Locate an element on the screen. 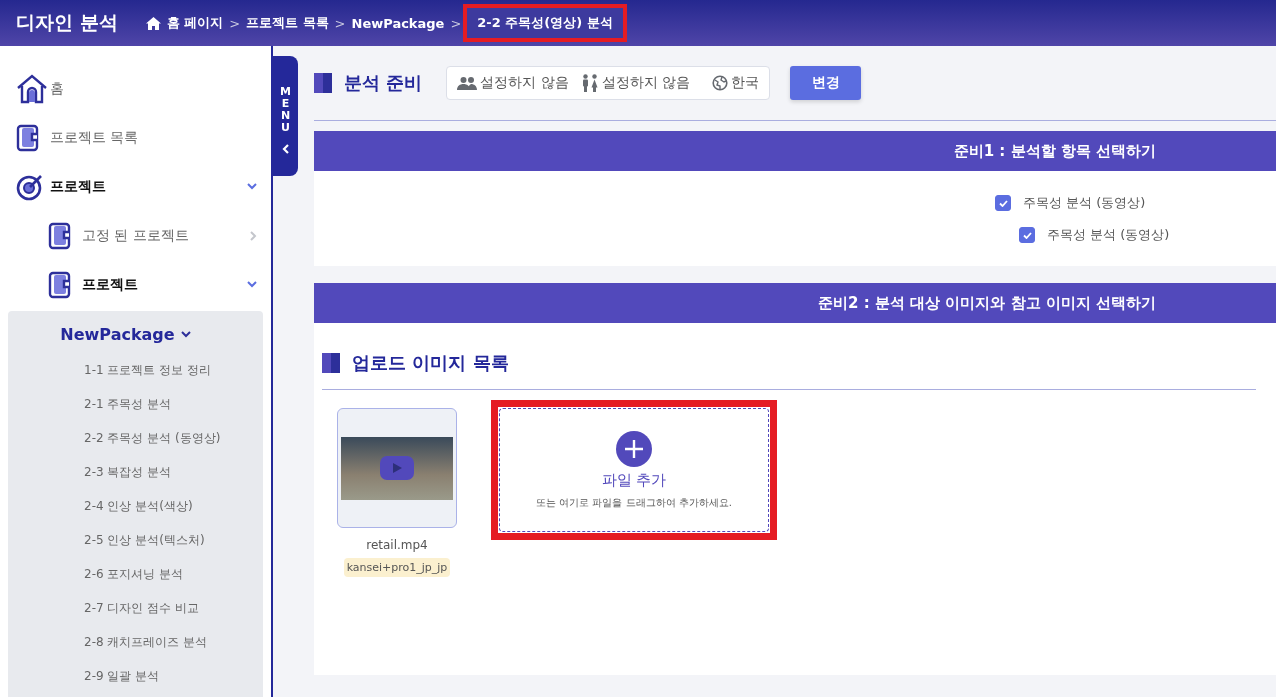 The height and width of the screenshot is (697, 1276). menu-tab: MENU is located at coordinates (285, 116).